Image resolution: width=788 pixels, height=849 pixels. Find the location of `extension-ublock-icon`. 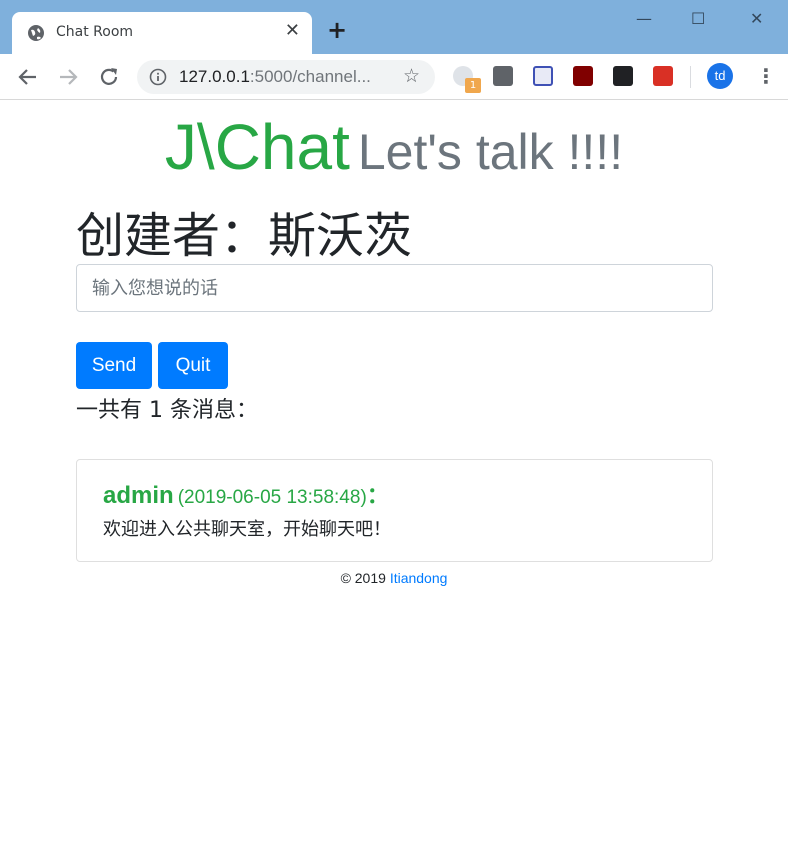

extension-ublock-icon is located at coordinates (583, 76).